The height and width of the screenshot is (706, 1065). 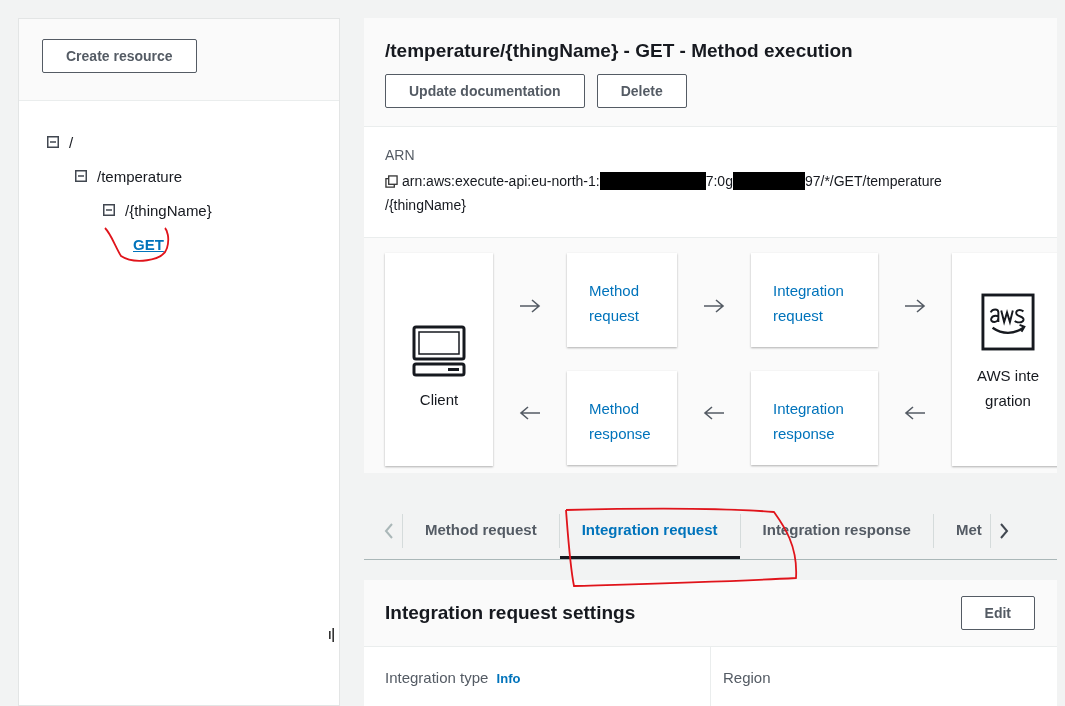 What do you see at coordinates (425, 205) in the screenshot?
I see `arn-text: /{thingName}` at bounding box center [425, 205].